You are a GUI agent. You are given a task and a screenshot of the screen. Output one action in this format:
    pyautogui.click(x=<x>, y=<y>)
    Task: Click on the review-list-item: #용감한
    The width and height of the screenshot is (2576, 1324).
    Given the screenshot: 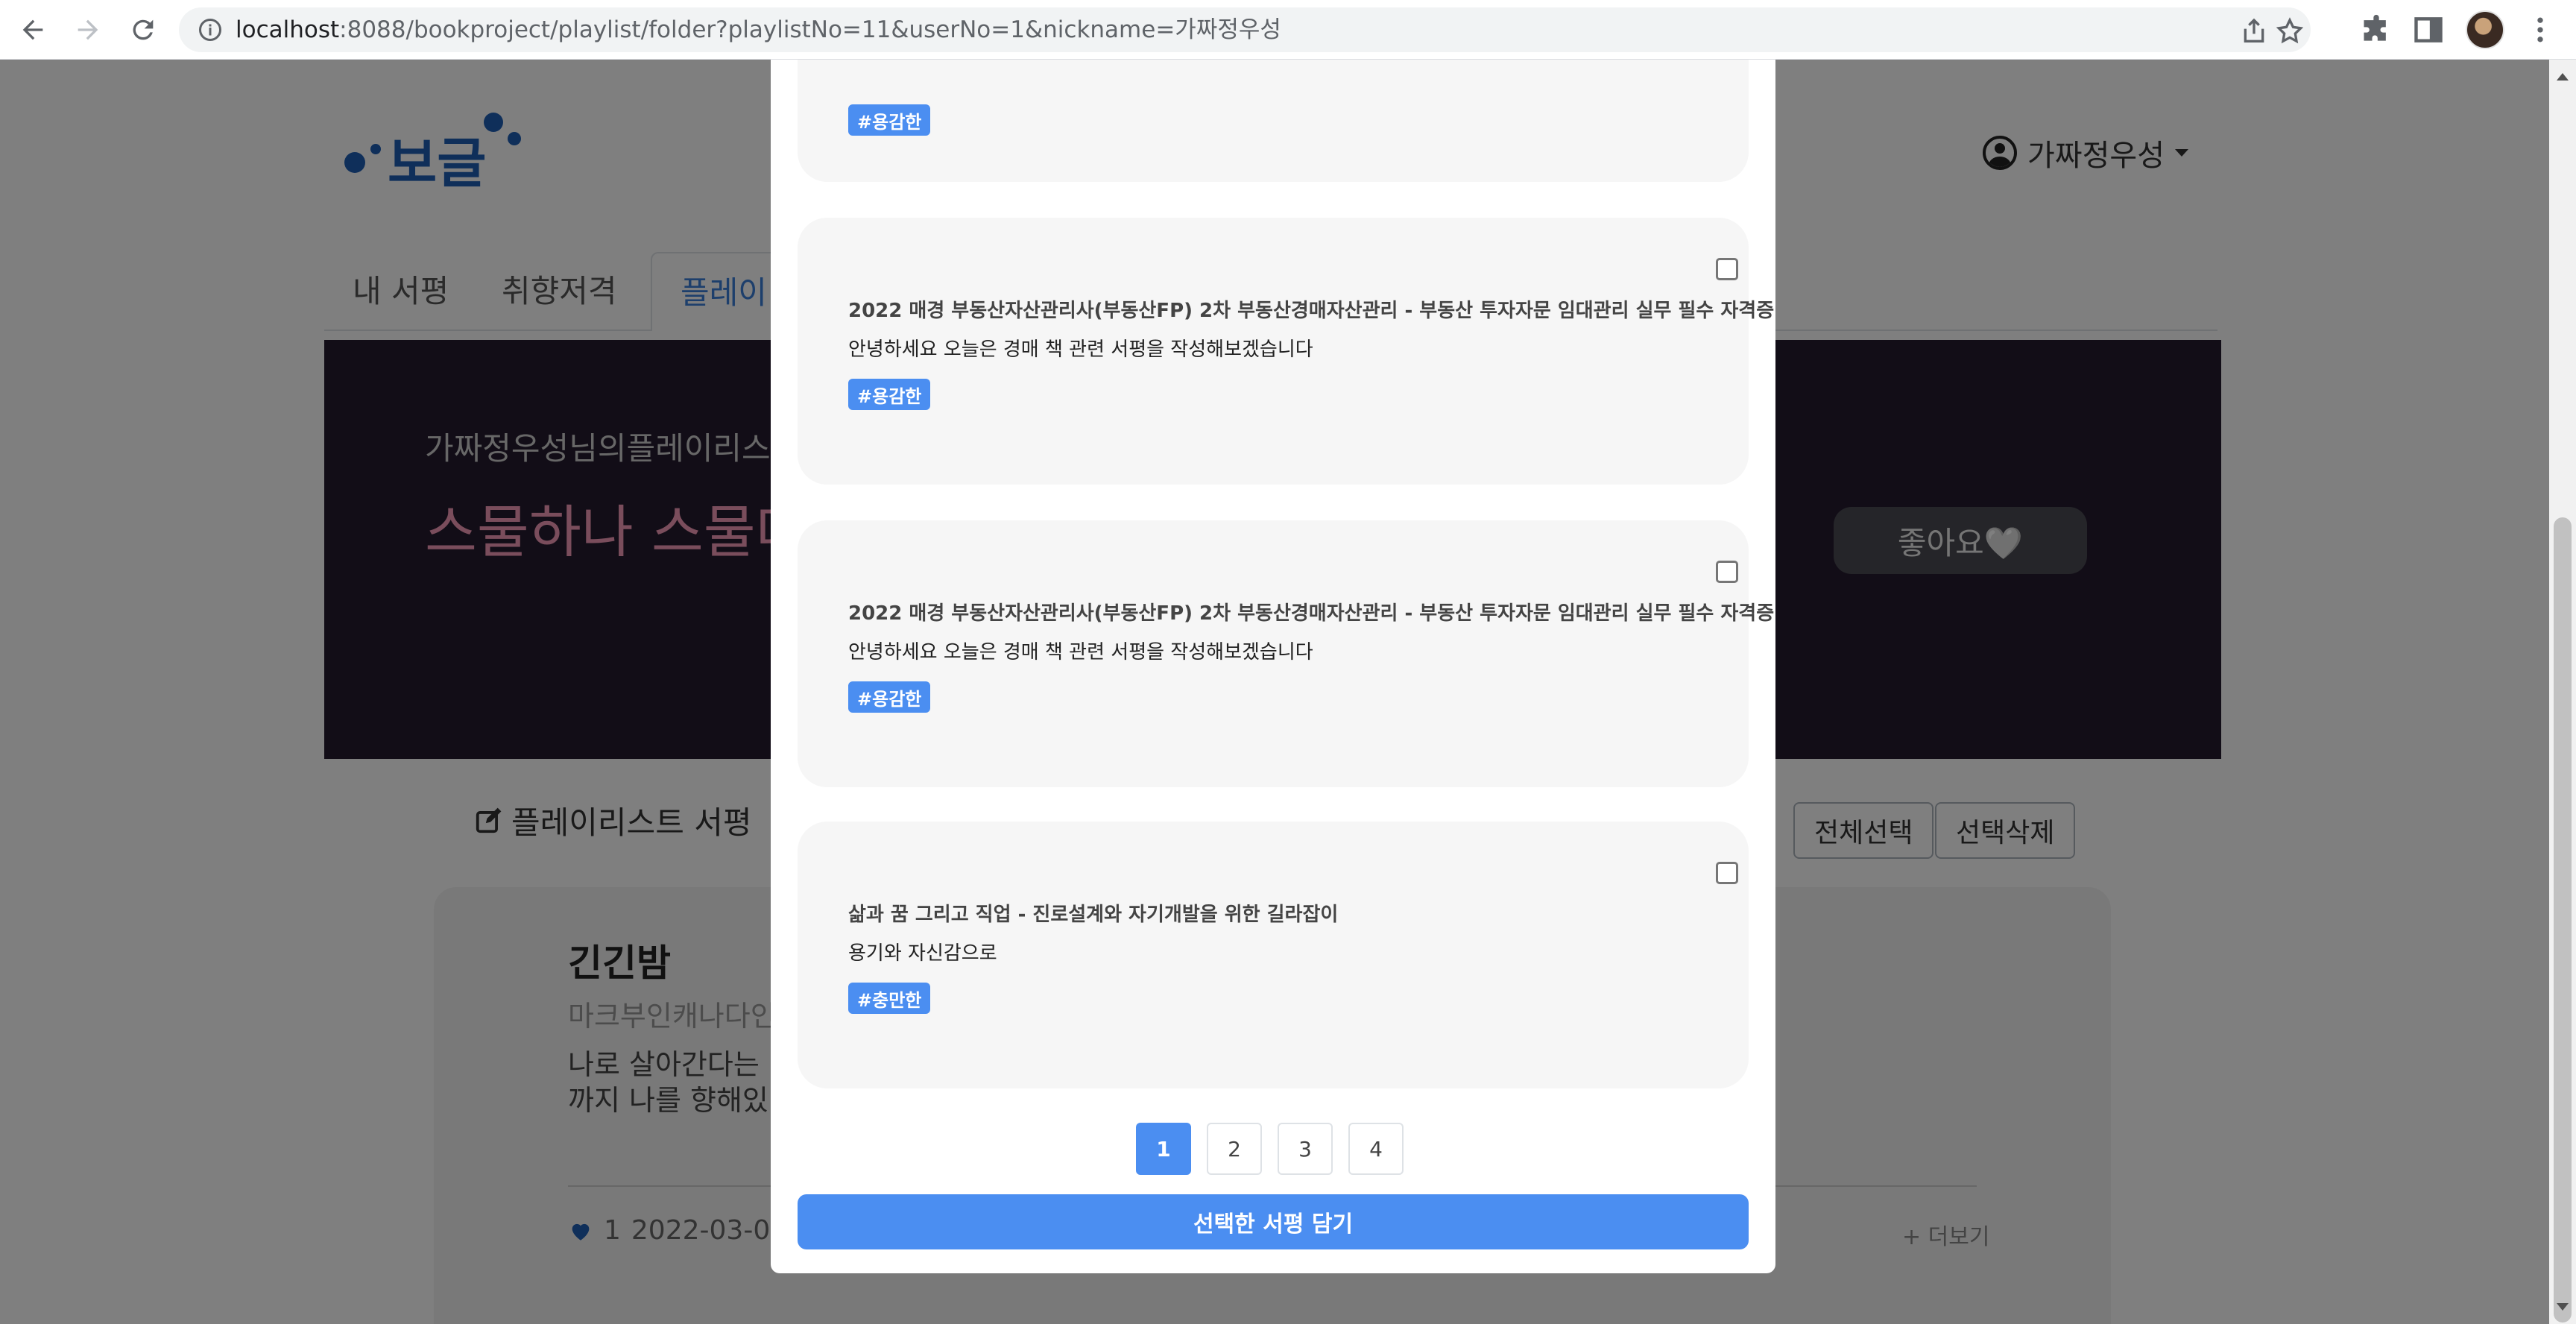 What is the action you would take?
    pyautogui.click(x=1273, y=121)
    